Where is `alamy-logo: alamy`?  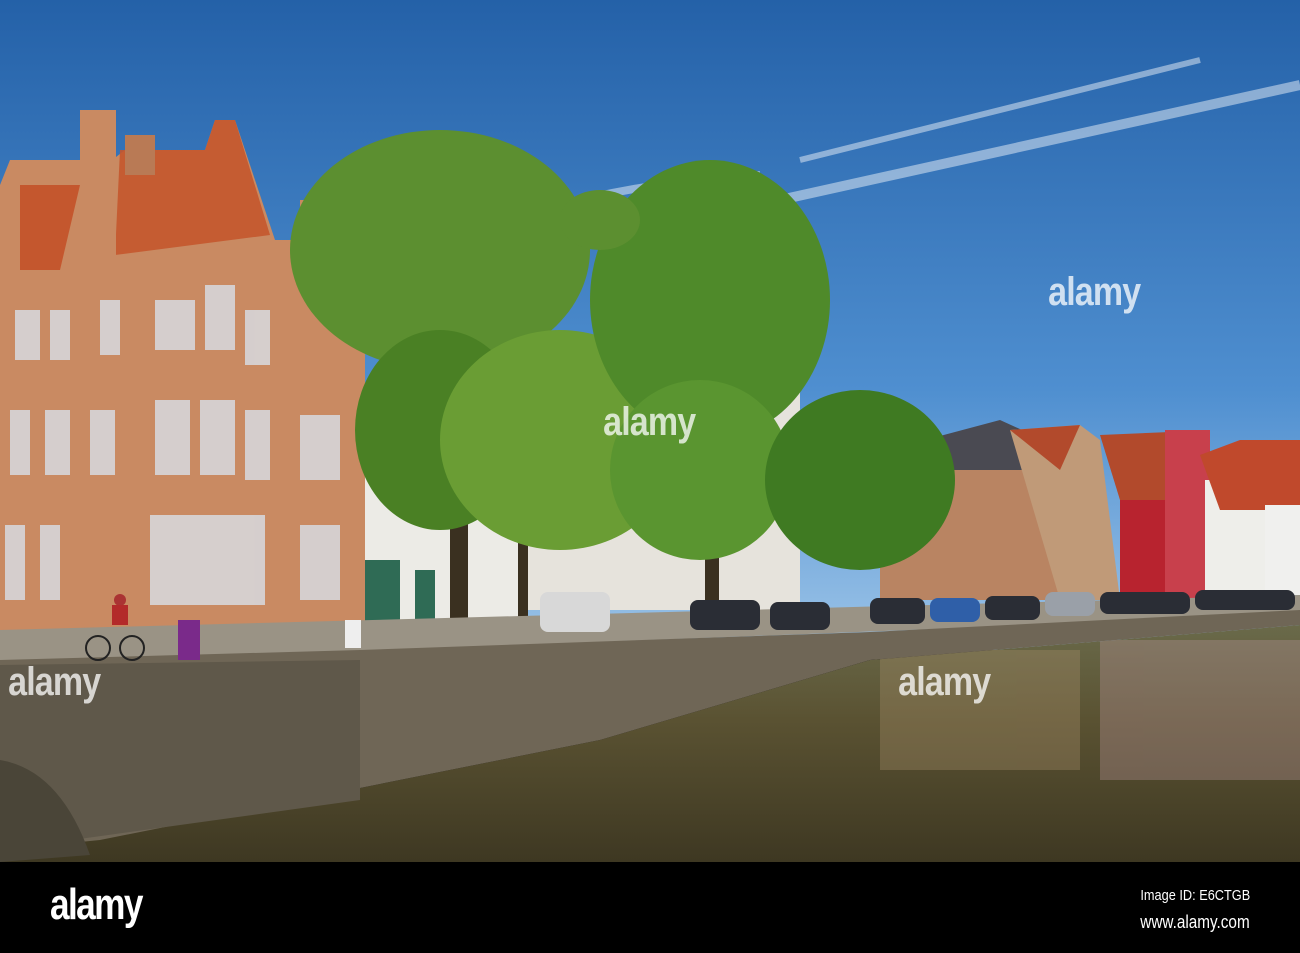
alamy-logo: alamy is located at coordinates (96, 904).